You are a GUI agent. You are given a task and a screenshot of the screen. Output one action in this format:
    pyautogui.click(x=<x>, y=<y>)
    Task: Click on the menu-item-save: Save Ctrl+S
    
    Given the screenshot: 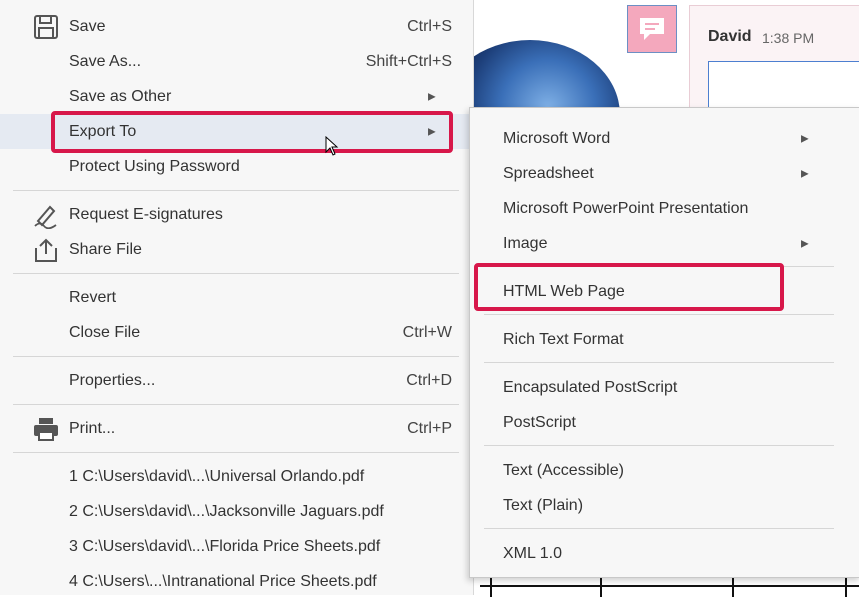 What is the action you would take?
    pyautogui.click(x=237, y=26)
    